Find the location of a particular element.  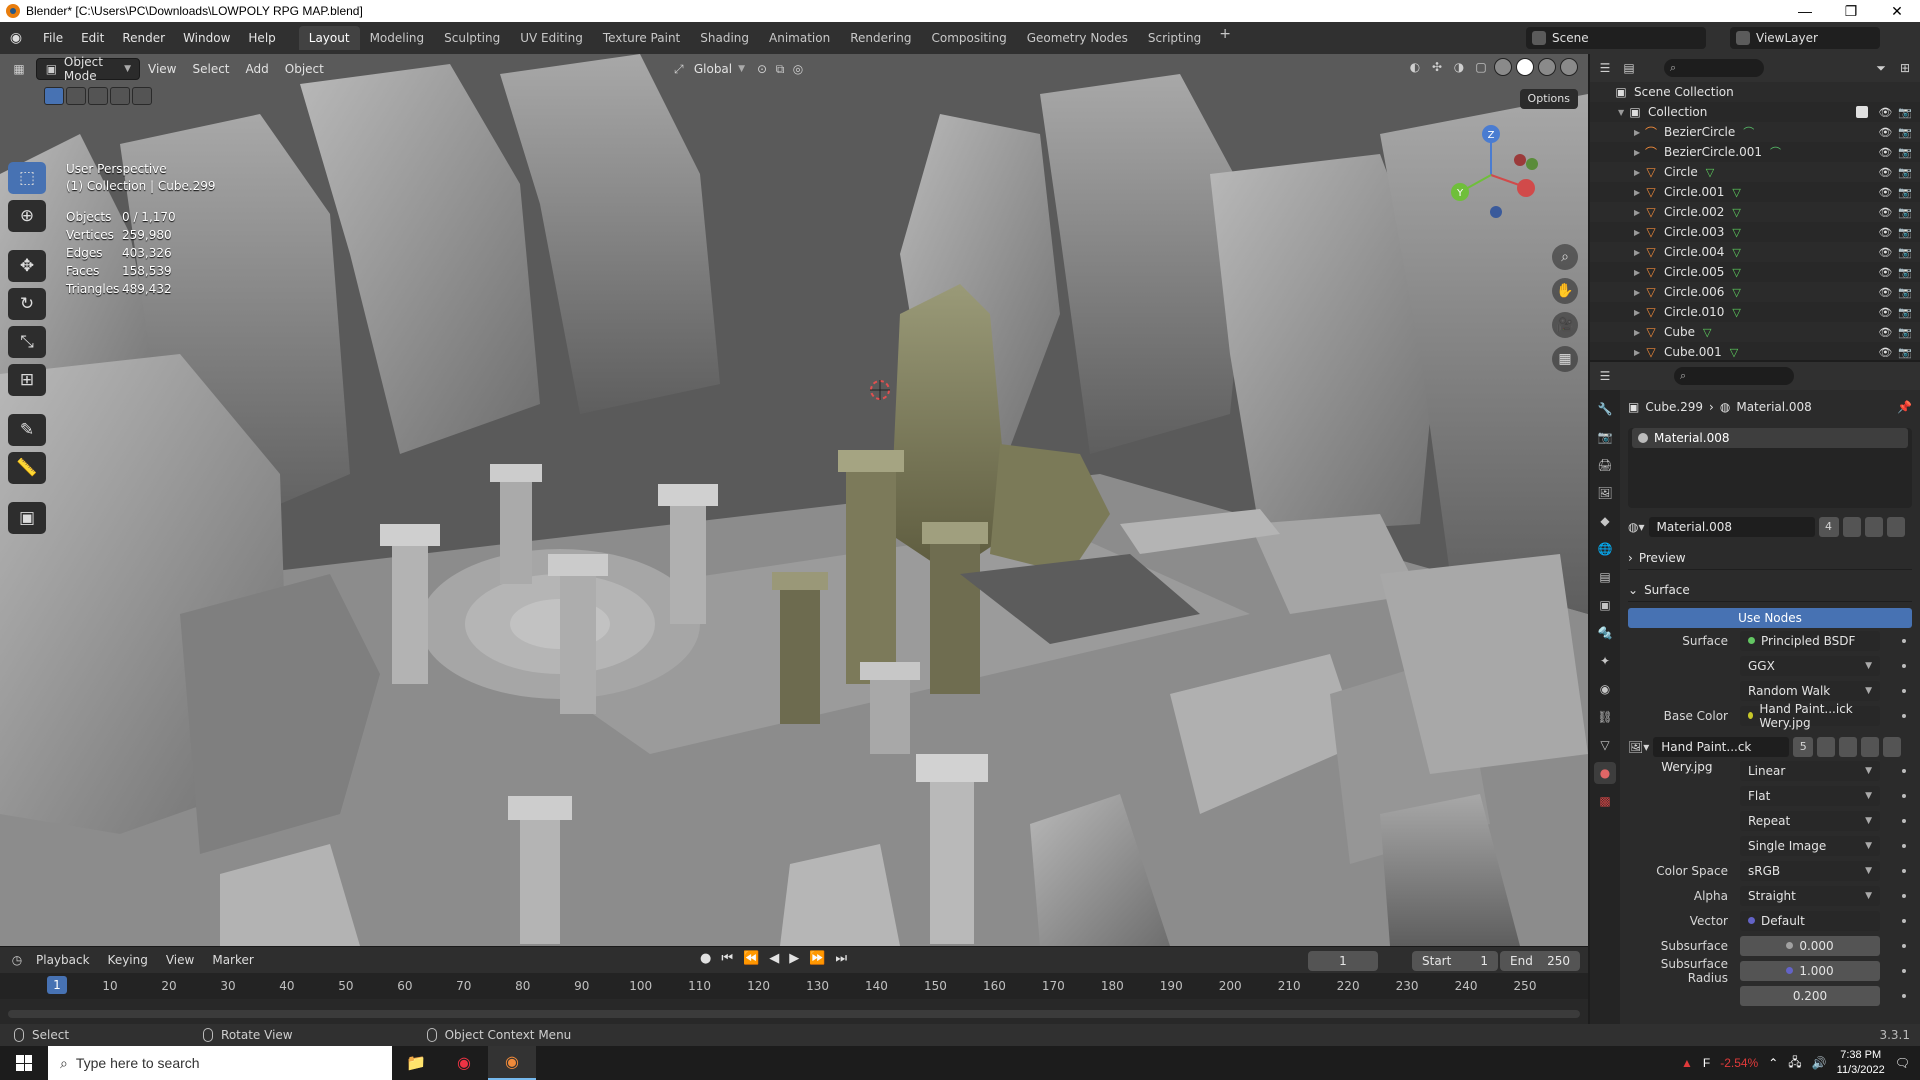

start-button is located at coordinates (24, 1063).